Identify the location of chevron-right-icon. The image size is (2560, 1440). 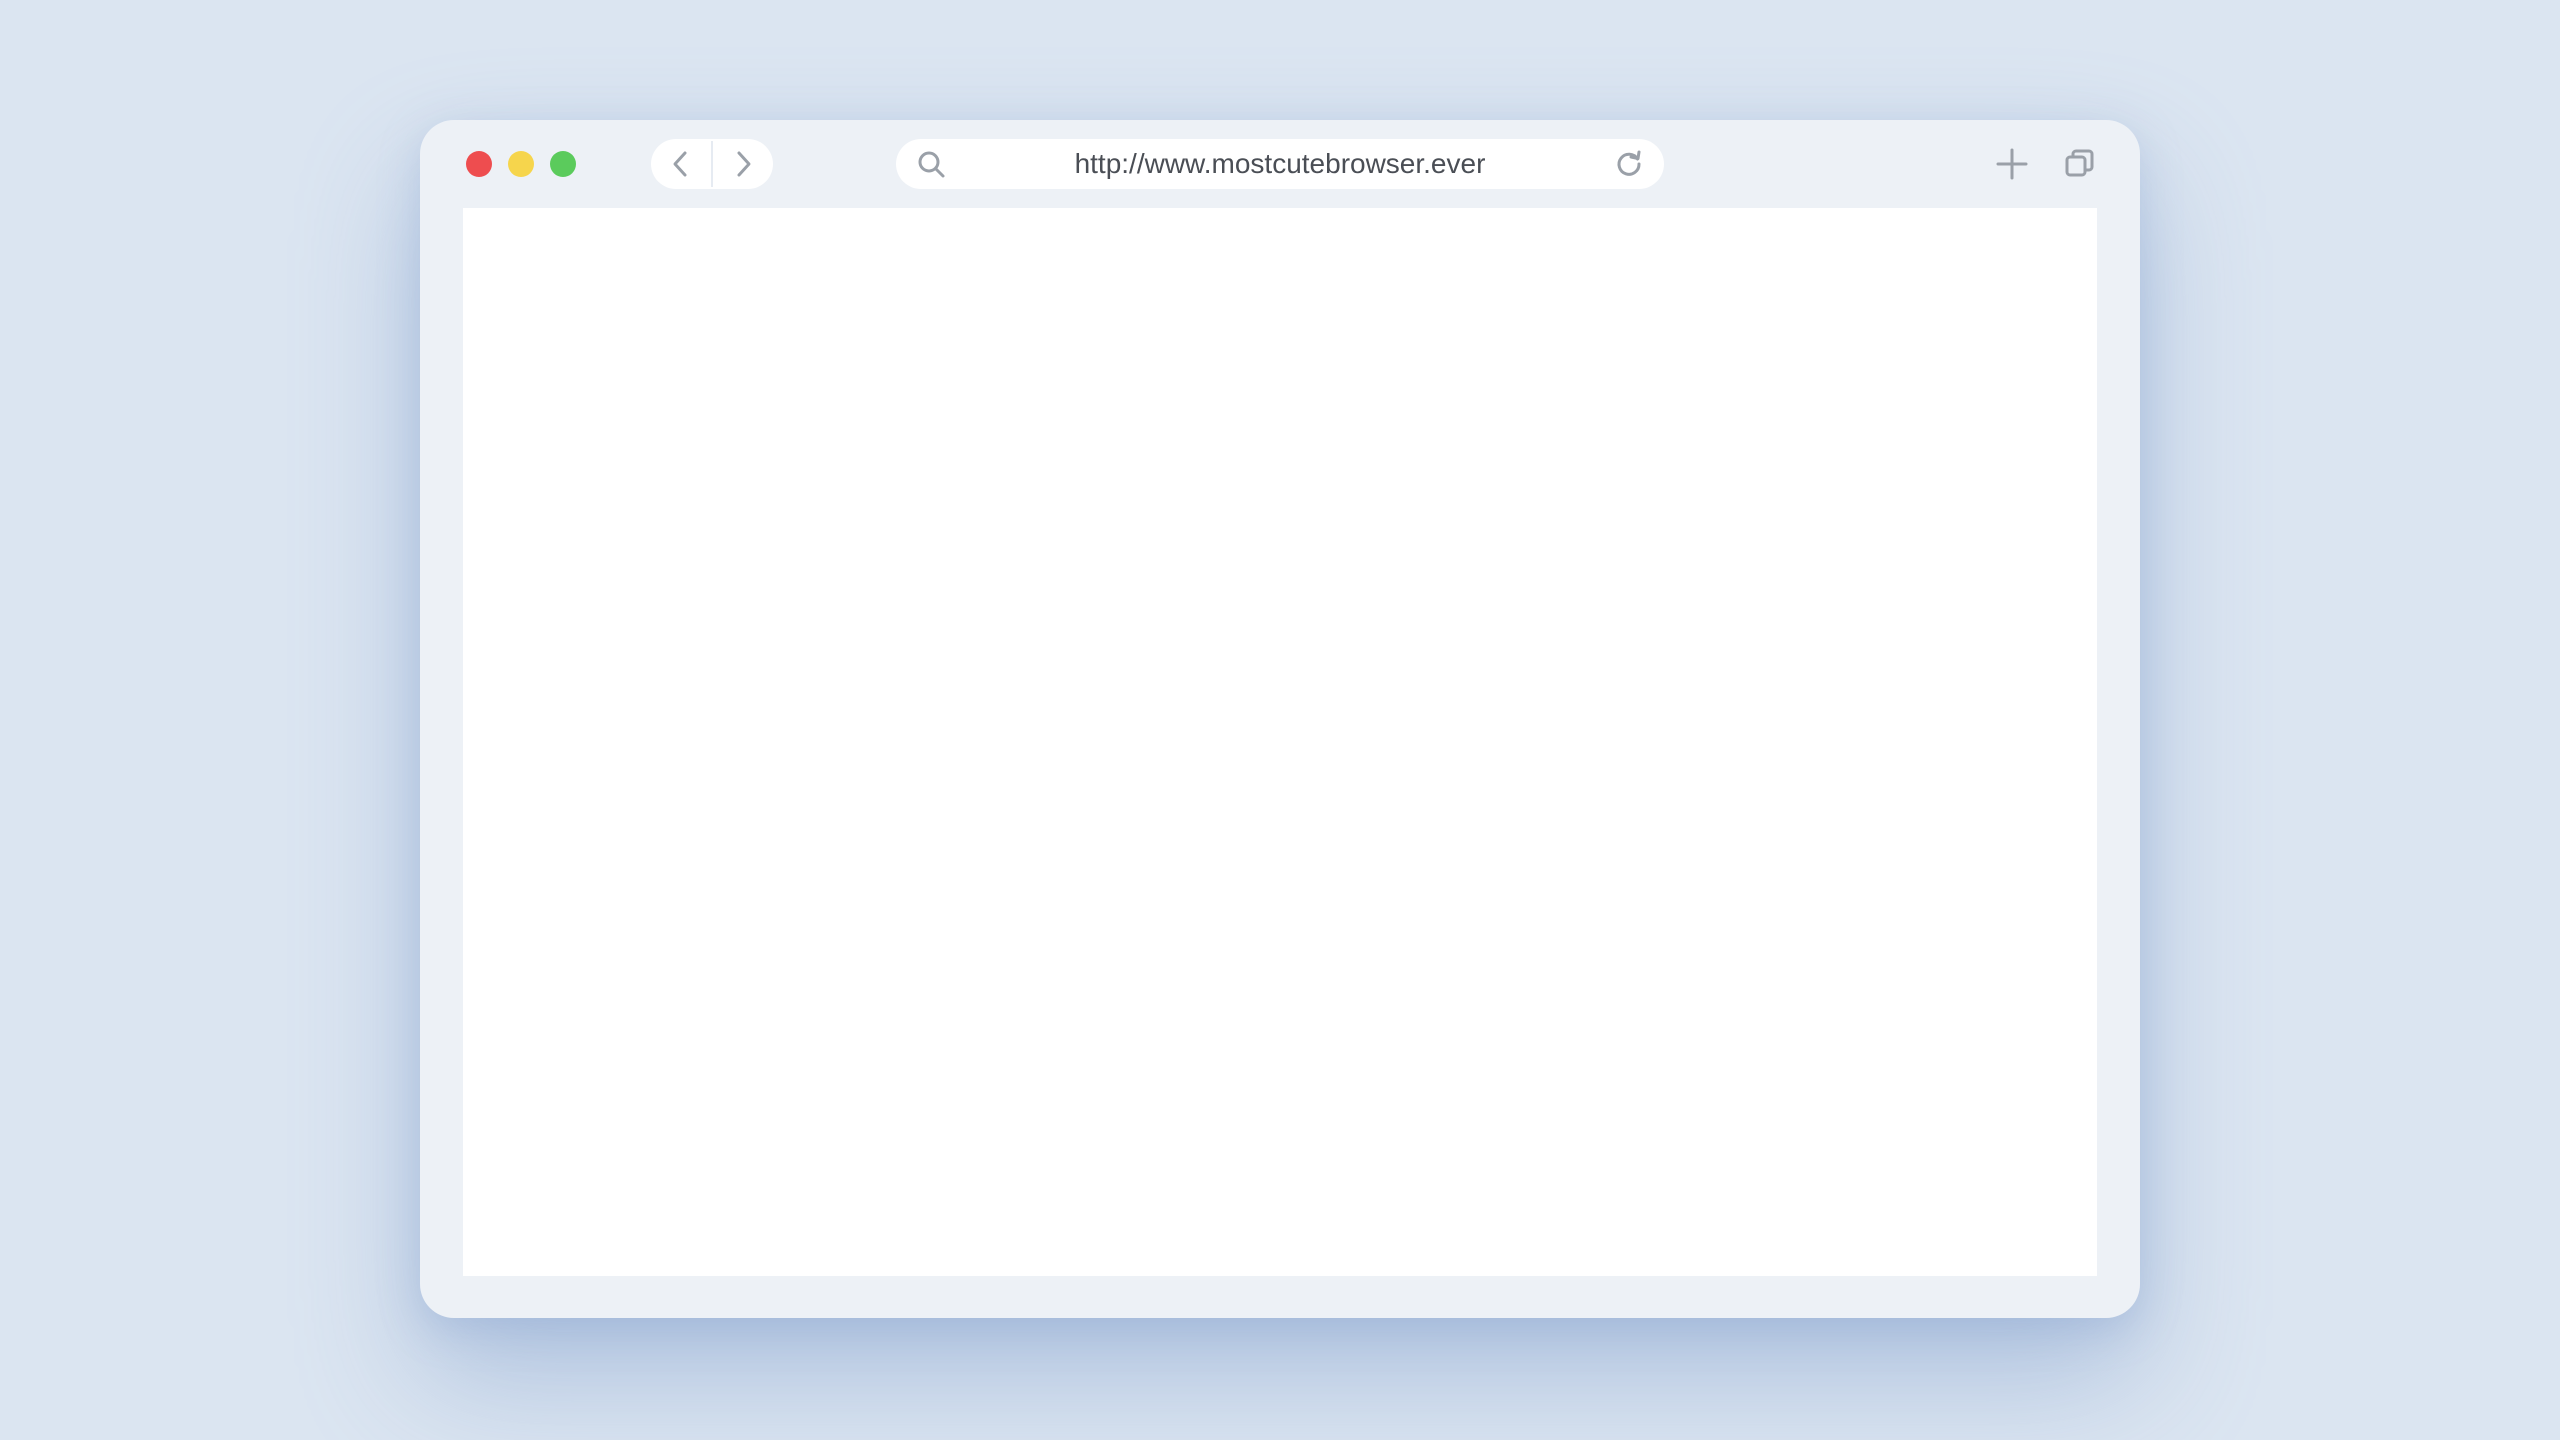
(744, 164).